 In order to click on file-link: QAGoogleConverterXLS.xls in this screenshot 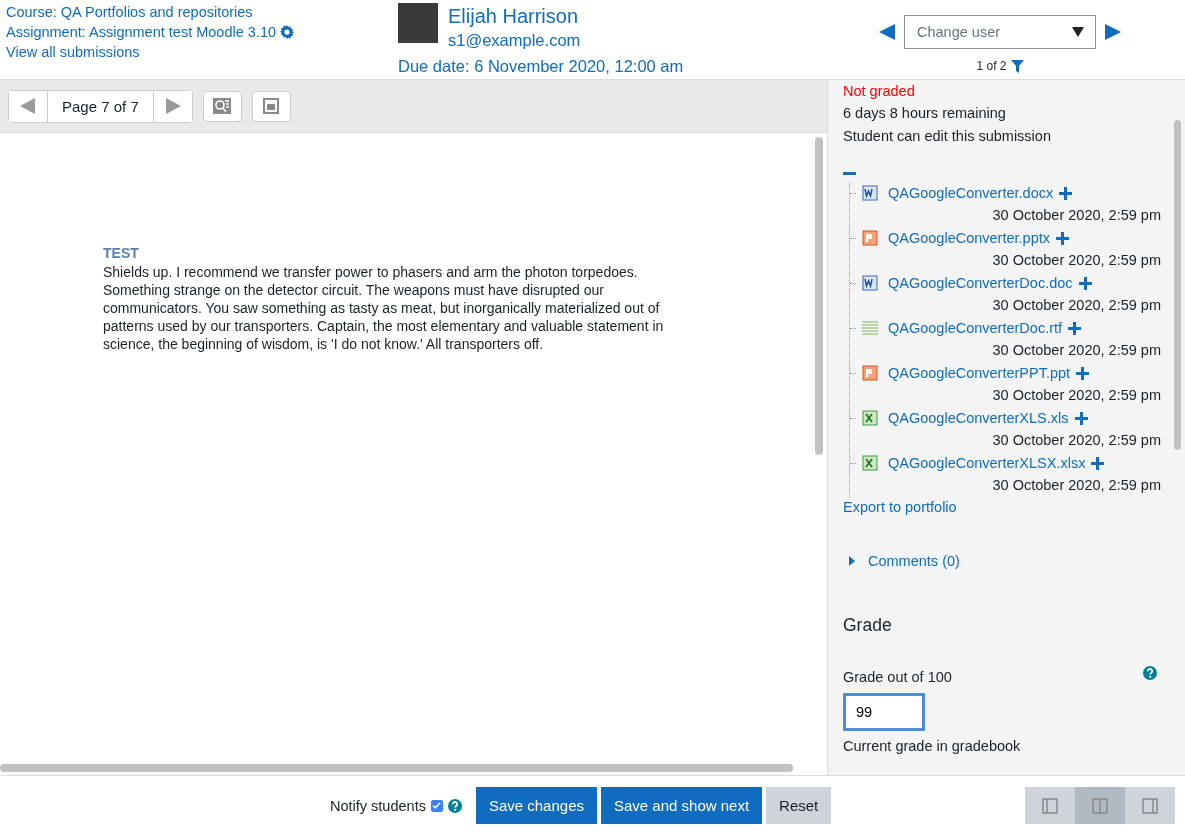, I will do `click(978, 418)`.